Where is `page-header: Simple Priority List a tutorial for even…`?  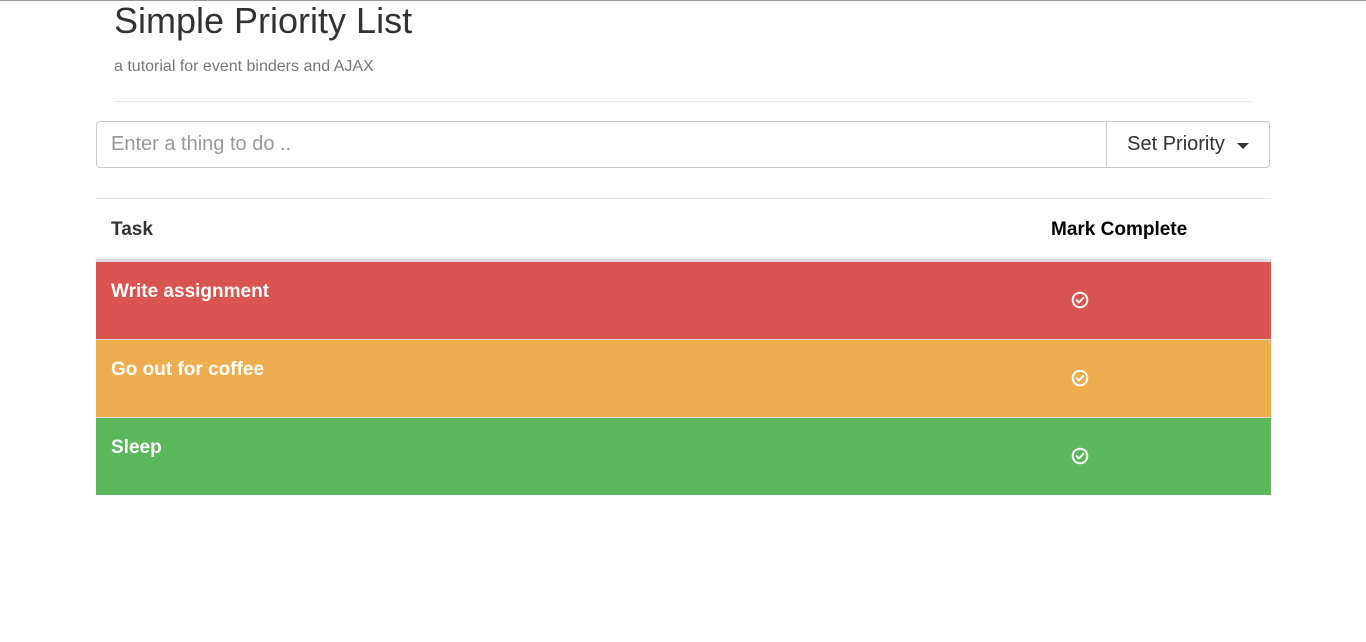
page-header: Simple Priority List a tutorial for even… is located at coordinates (683, 51).